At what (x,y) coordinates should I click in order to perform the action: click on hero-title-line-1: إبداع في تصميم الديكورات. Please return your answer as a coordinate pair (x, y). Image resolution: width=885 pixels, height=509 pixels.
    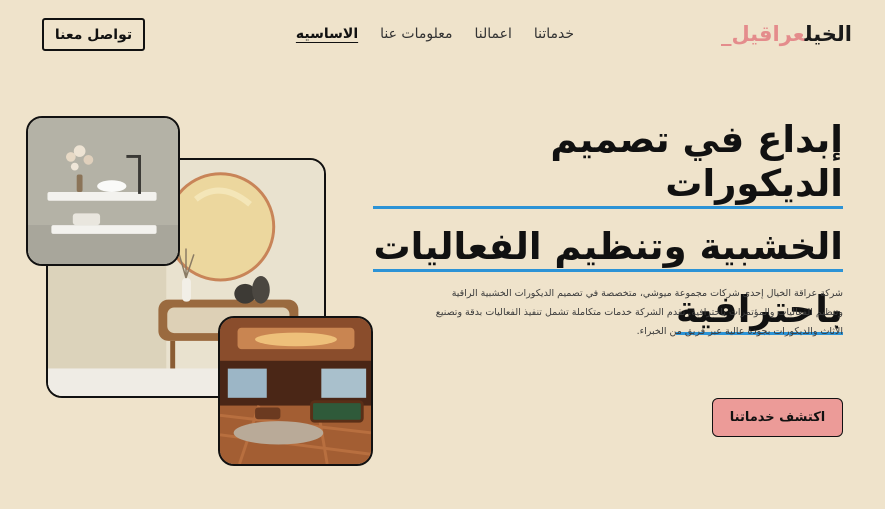
    Looking at the image, I should click on (608, 163).